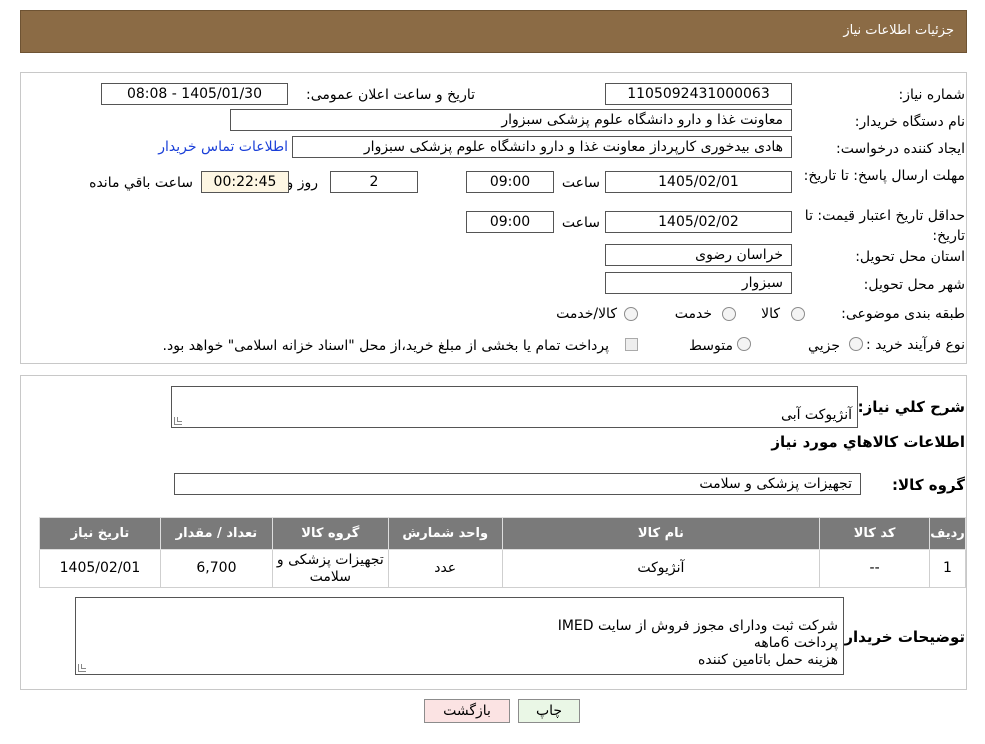 This screenshot has height=744, width=985. What do you see at coordinates (884, 176) in the screenshot?
I see `deadline-label: مهلت ارسال پاسخ: تا تاریخ:` at bounding box center [884, 176].